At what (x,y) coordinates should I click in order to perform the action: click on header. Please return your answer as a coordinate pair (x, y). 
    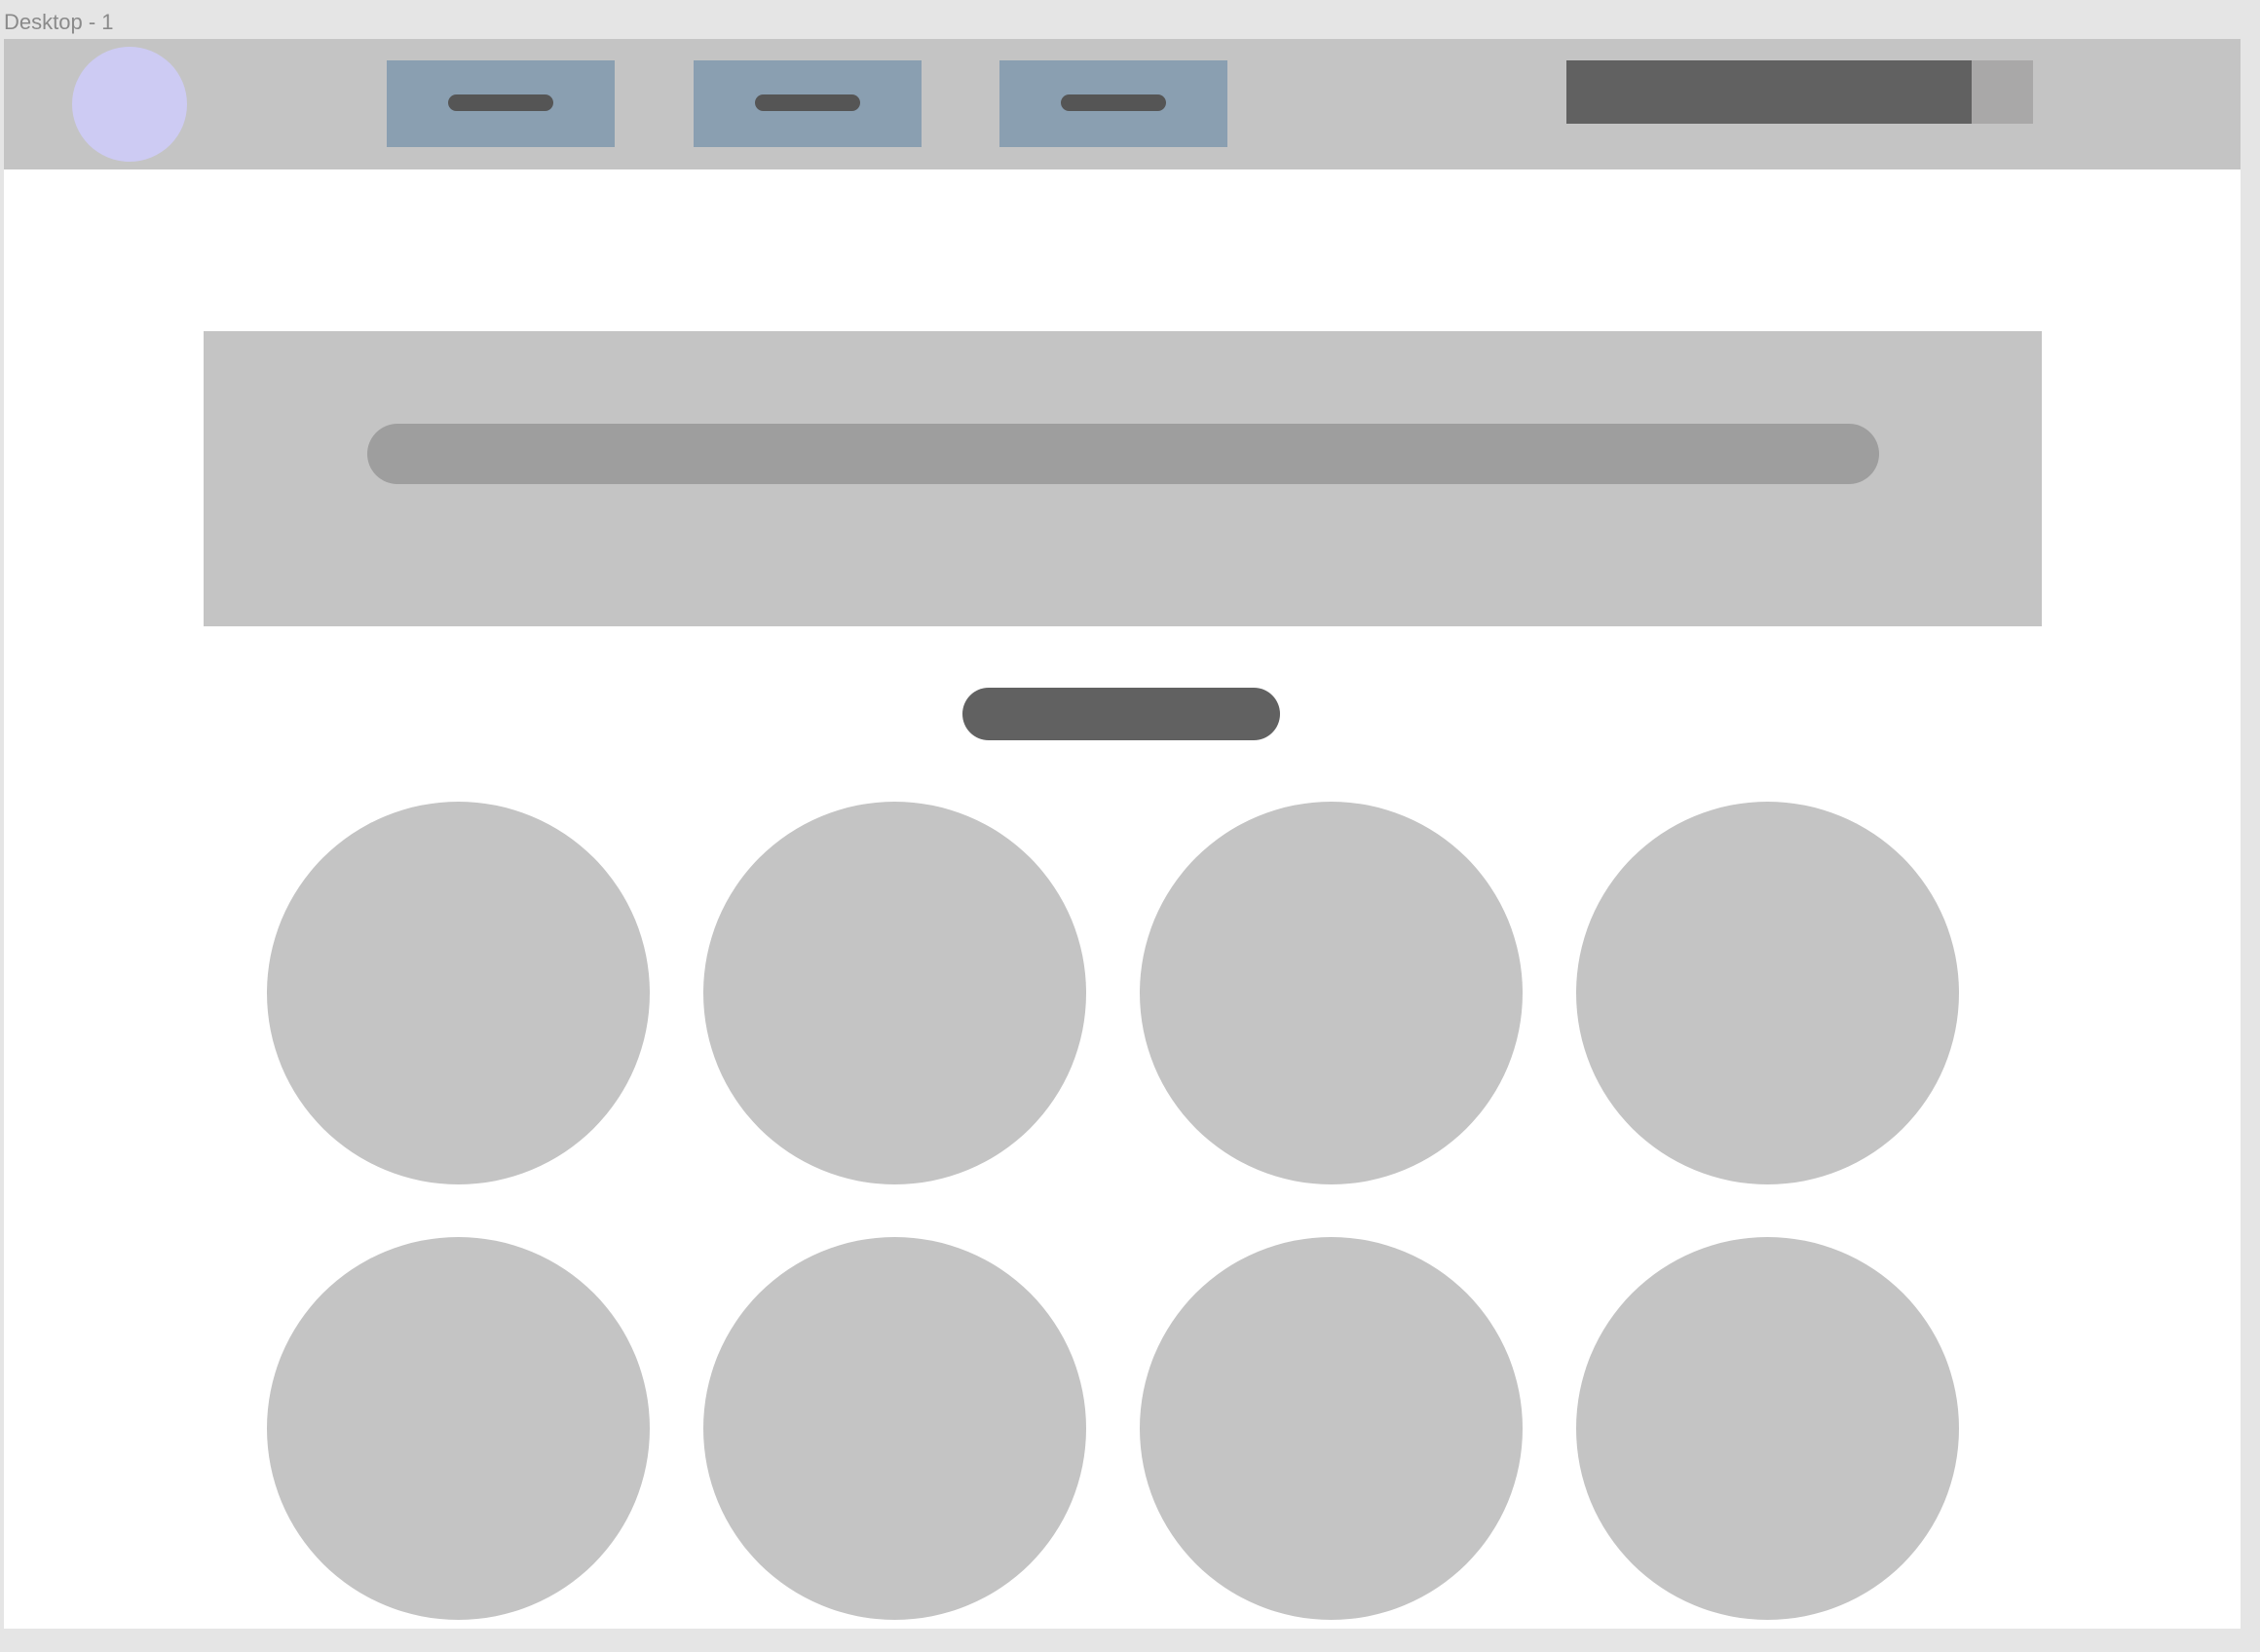
    Looking at the image, I should click on (1122, 104).